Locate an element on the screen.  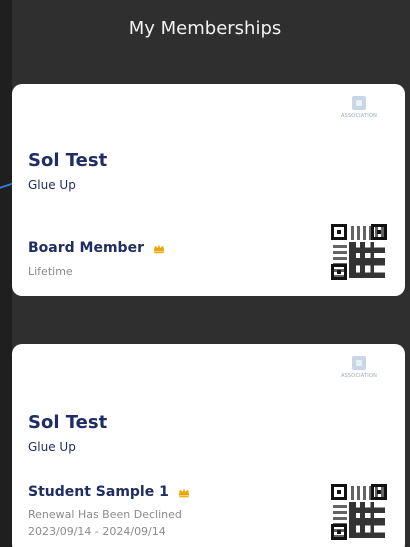
plan-name: Student Sample 1 is located at coordinates (98, 492).